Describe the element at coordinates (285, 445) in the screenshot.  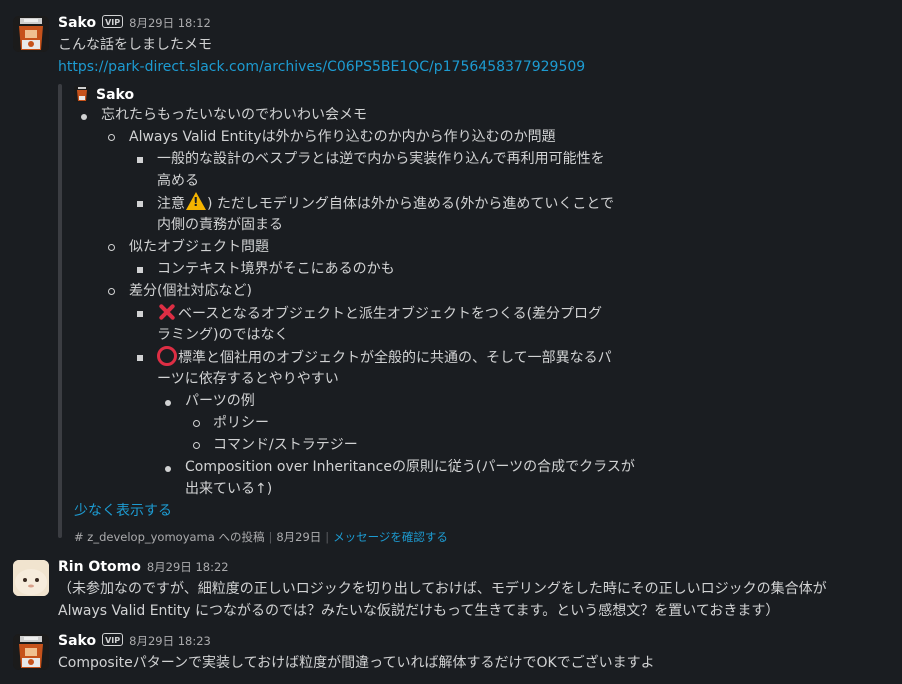
I see `list-item: コマンド/ストラテジー` at that location.